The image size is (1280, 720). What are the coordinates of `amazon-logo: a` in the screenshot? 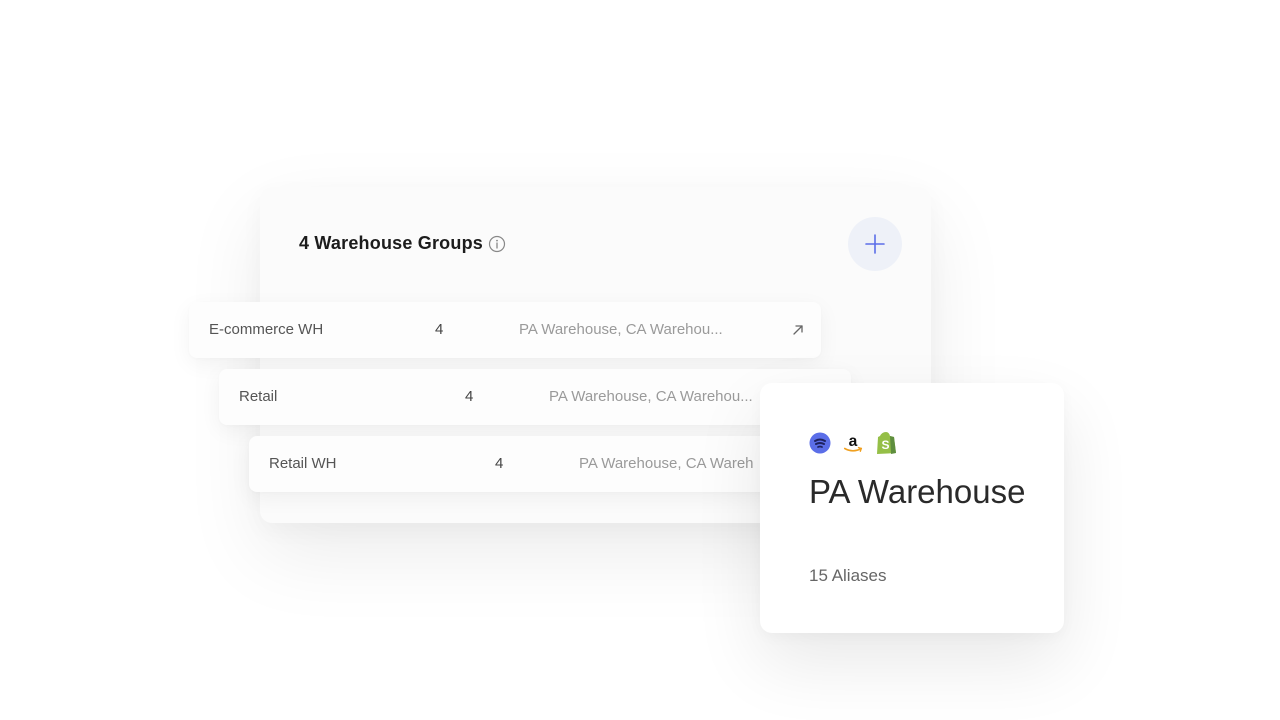 It's located at (853, 443).